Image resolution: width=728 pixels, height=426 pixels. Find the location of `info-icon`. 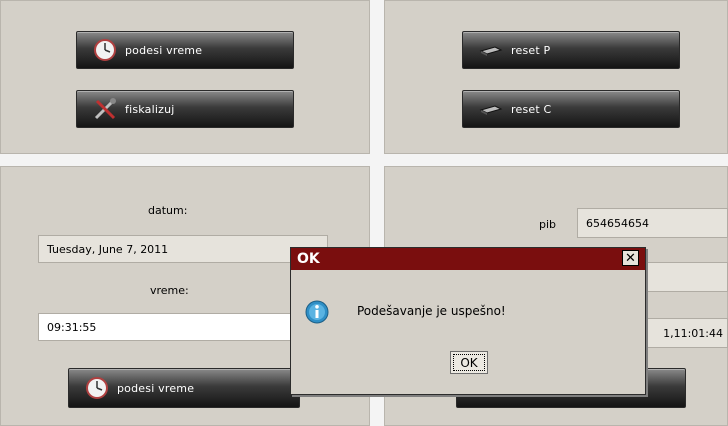

info-icon is located at coordinates (317, 312).